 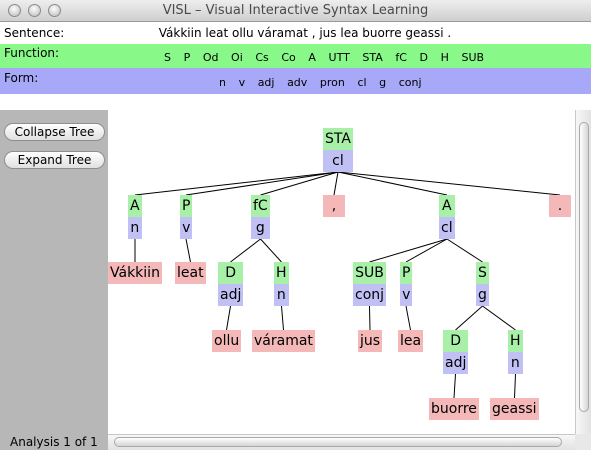 I want to click on tree-word-node: jus, so click(x=370, y=341).